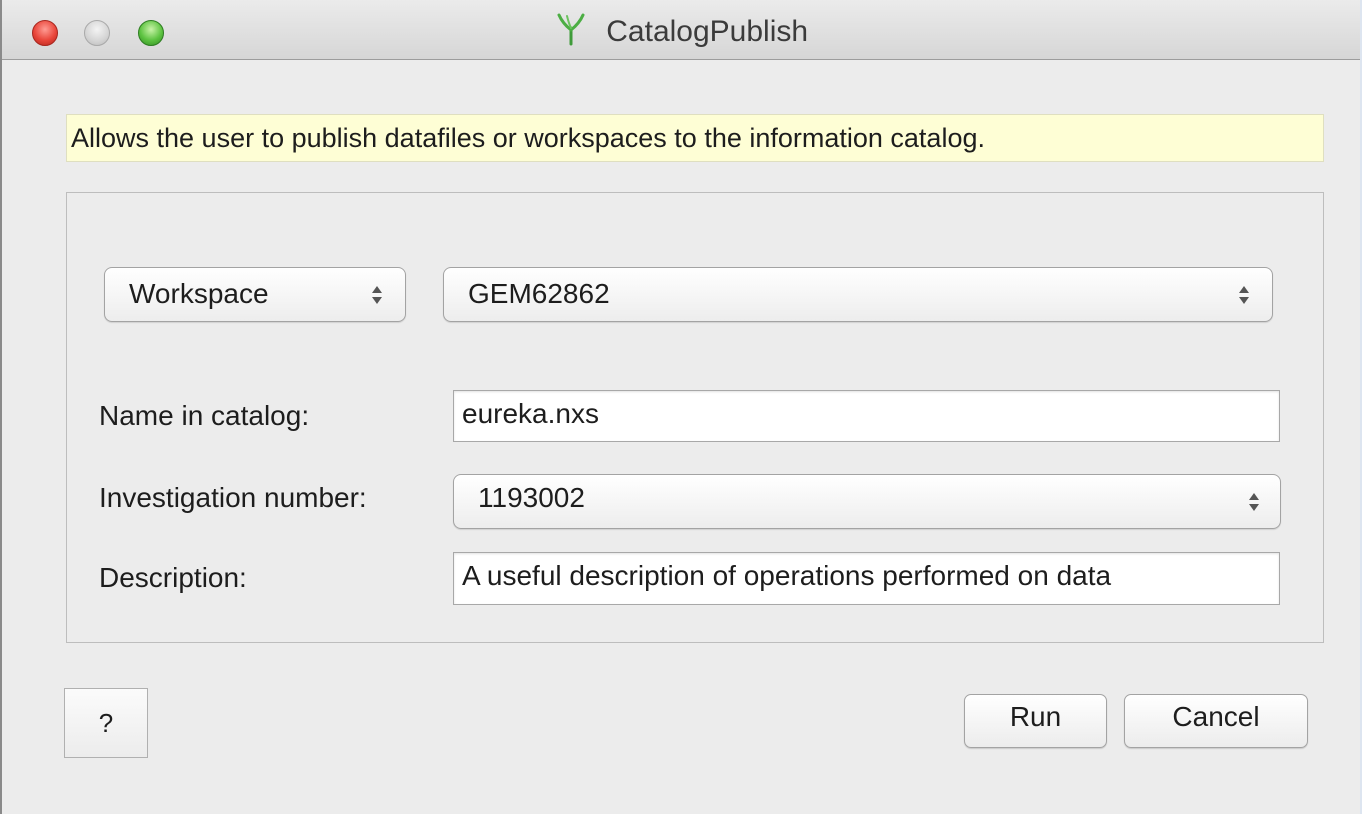 The image size is (1362, 814). I want to click on investigation-number-label: Investigation number:, so click(233, 497).